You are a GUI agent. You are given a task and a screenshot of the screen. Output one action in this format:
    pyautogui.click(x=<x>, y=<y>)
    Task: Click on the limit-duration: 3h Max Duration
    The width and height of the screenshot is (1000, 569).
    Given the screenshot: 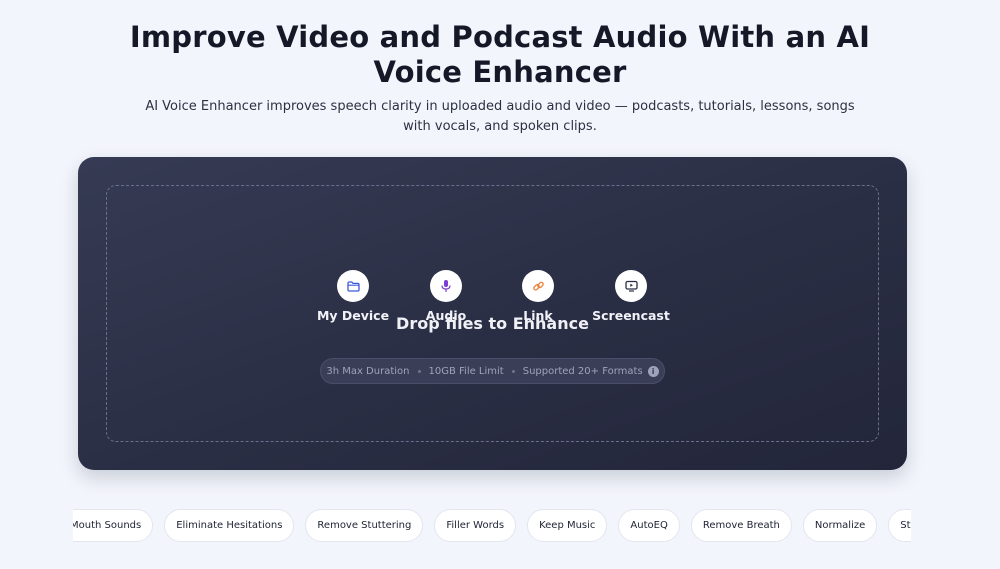 What is the action you would take?
    pyautogui.click(x=368, y=371)
    